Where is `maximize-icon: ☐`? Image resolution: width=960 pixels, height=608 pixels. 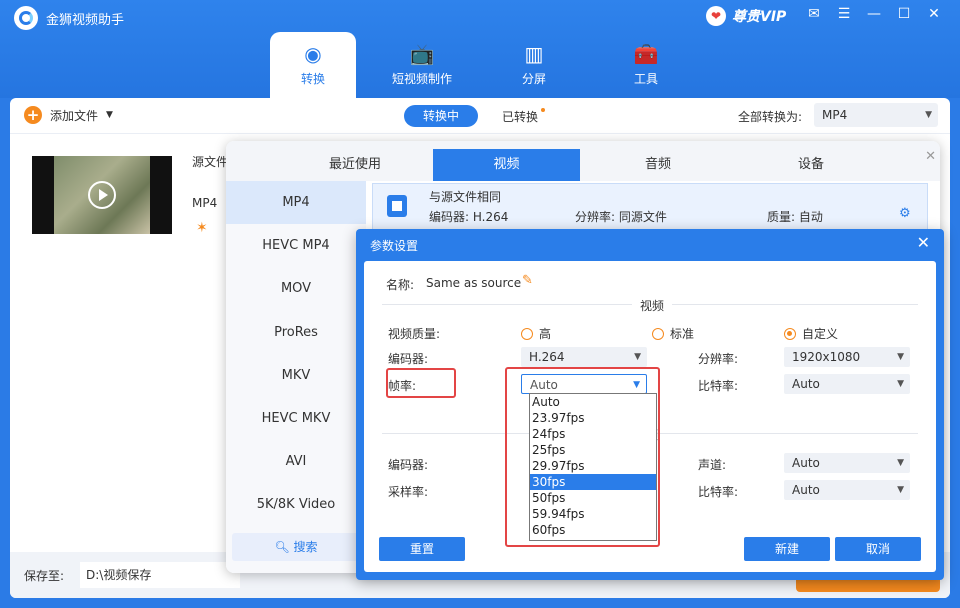 maximize-icon: ☐ is located at coordinates (904, 14).